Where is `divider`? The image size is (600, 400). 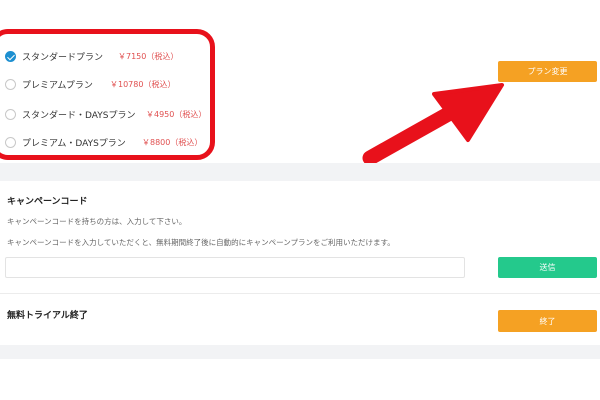
divider is located at coordinates (300, 293).